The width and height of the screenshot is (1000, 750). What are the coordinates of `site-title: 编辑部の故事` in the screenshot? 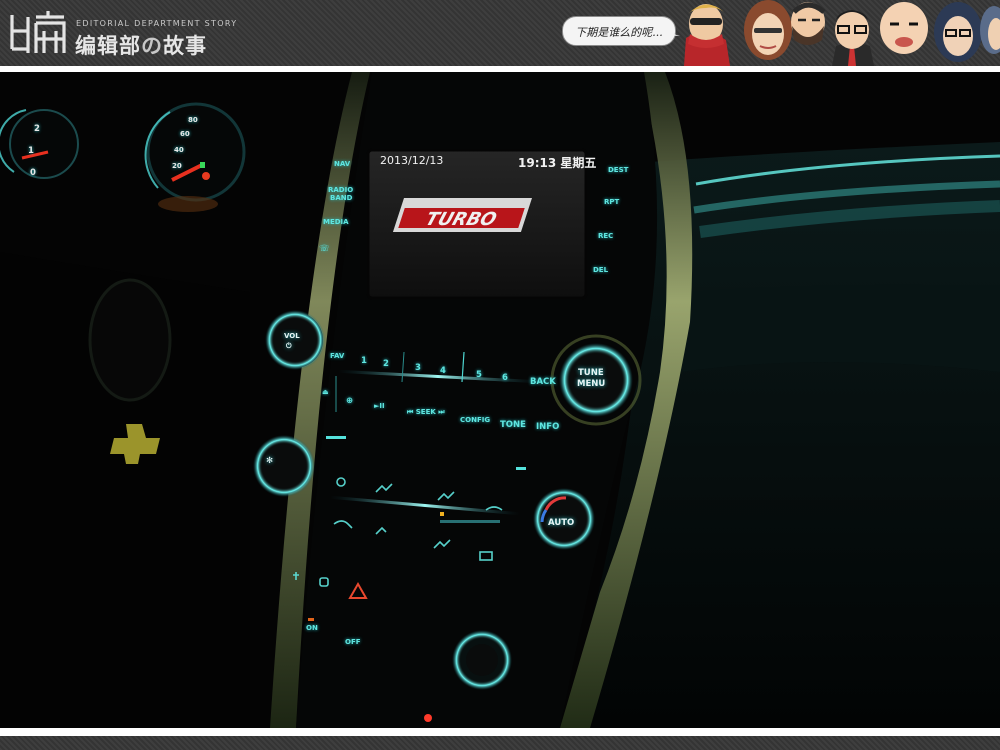 It's located at (141, 45).